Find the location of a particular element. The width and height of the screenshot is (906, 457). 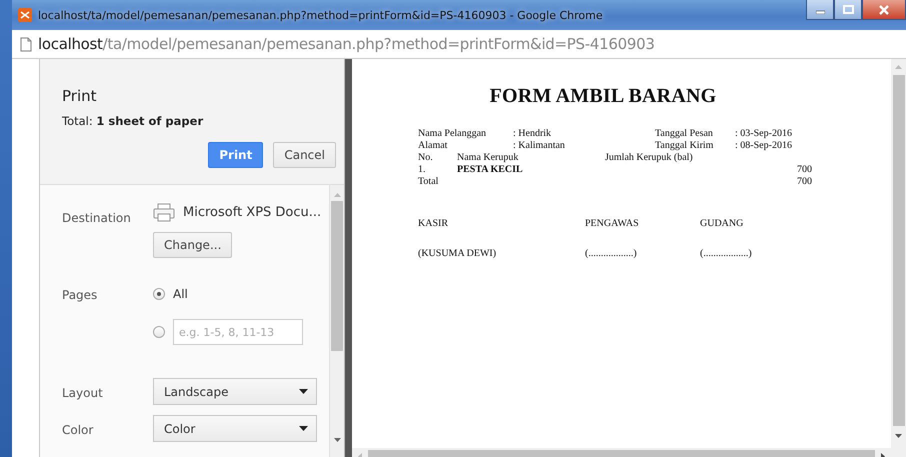

app-icon is located at coordinates (25, 15).